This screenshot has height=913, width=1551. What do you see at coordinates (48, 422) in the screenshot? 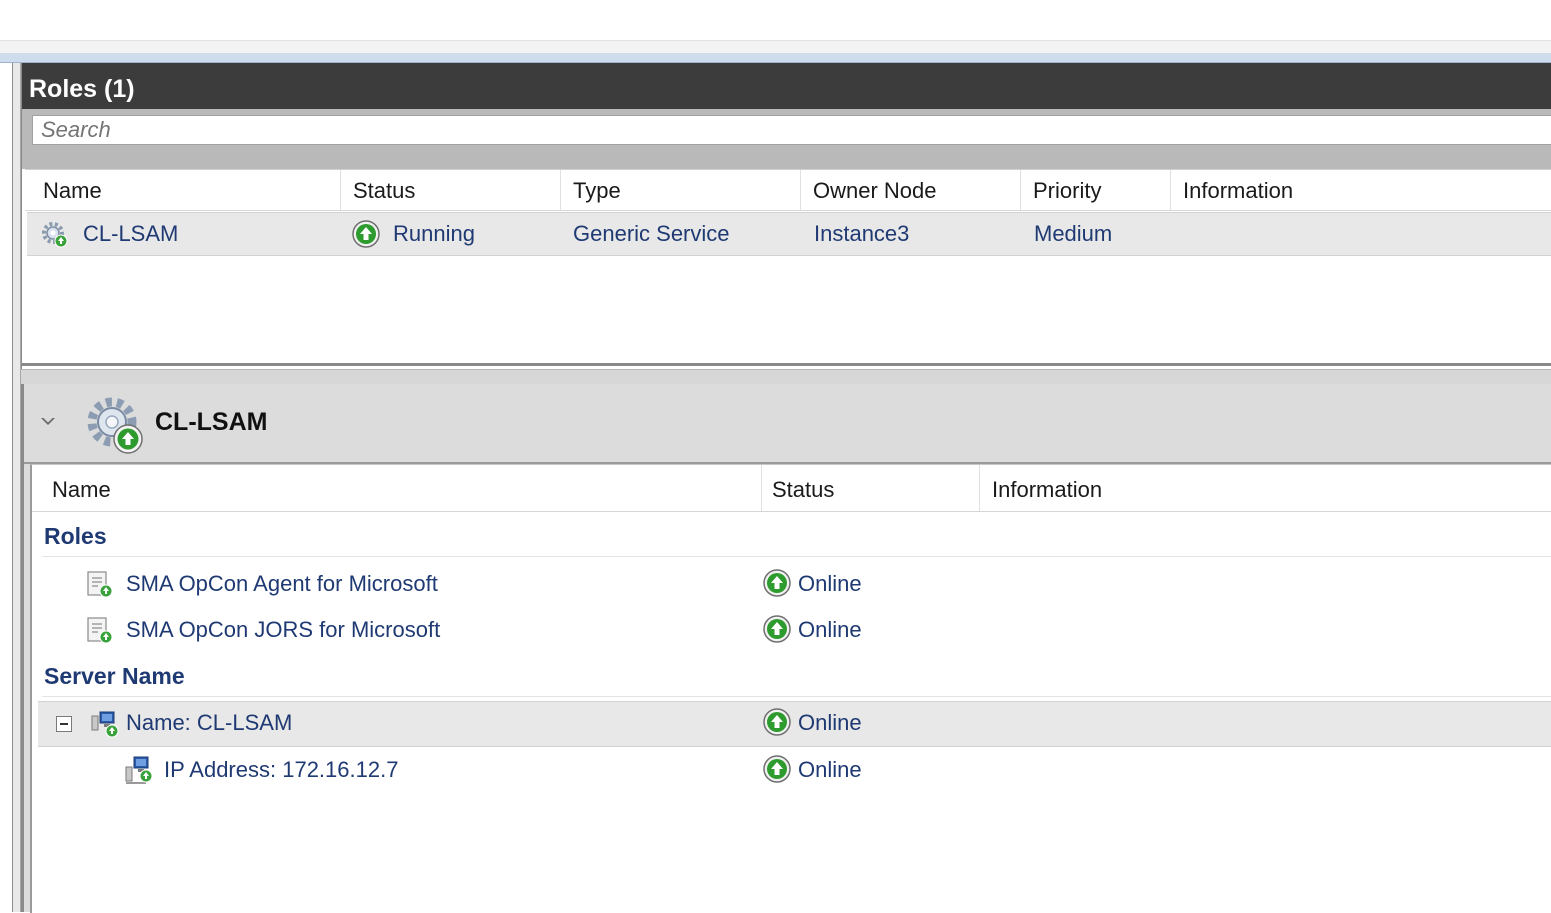
I see `chevron-down-icon` at bounding box center [48, 422].